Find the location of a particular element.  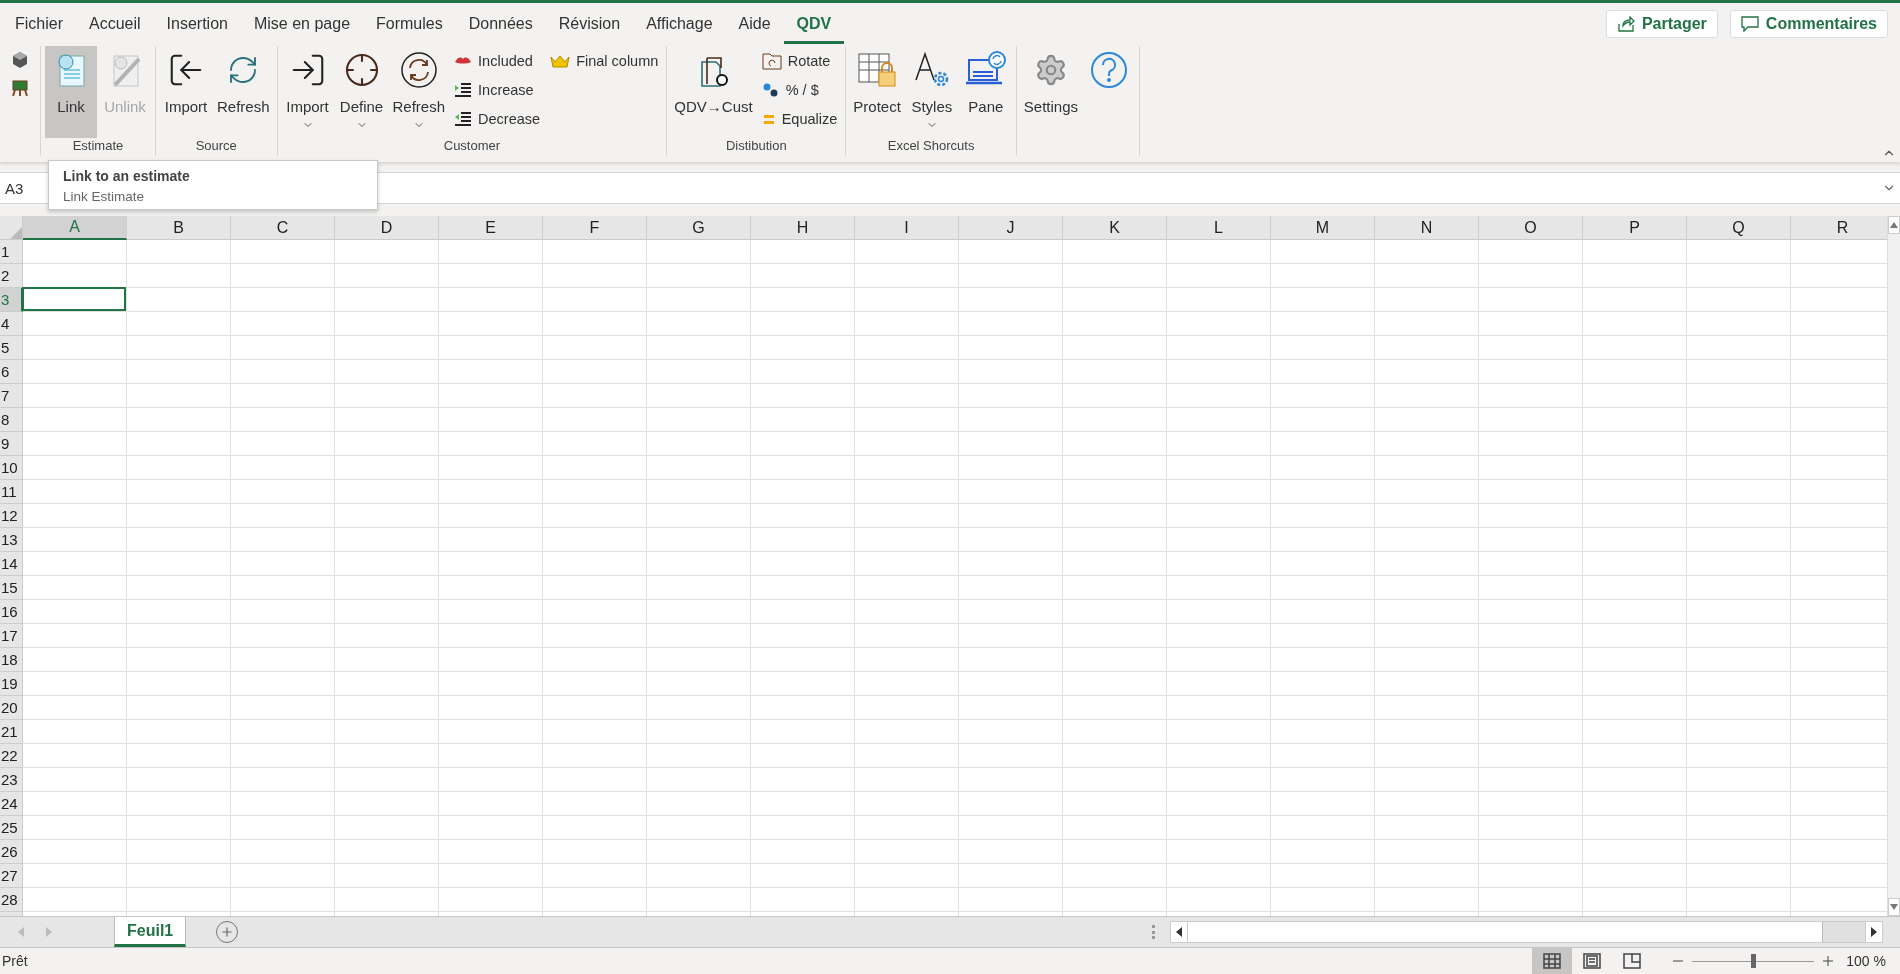

ribbon-button: Define is located at coordinates (361, 92).